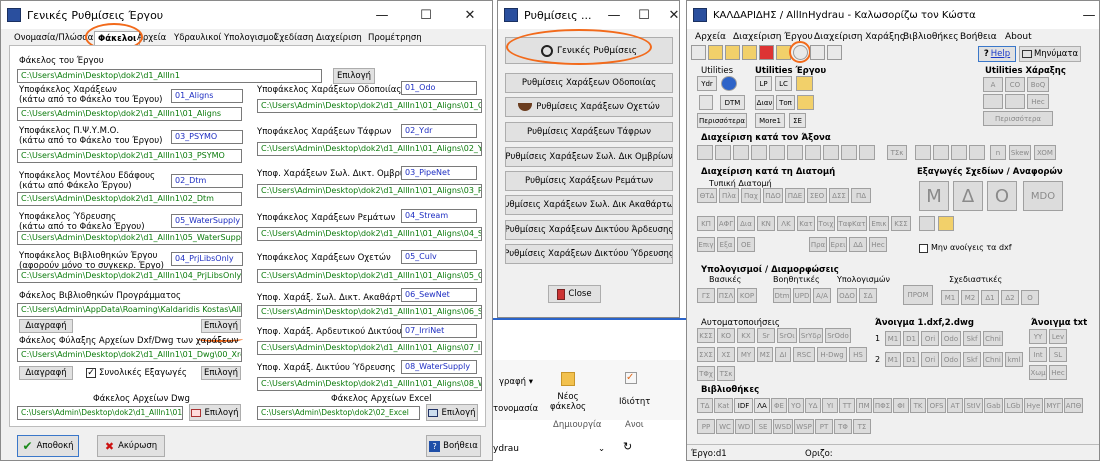 Image resolution: width=1100 pixels, height=461 pixels. Describe the element at coordinates (817, 195) in the screenshot. I see `section-btn-seo: ΣΕΟ` at that location.